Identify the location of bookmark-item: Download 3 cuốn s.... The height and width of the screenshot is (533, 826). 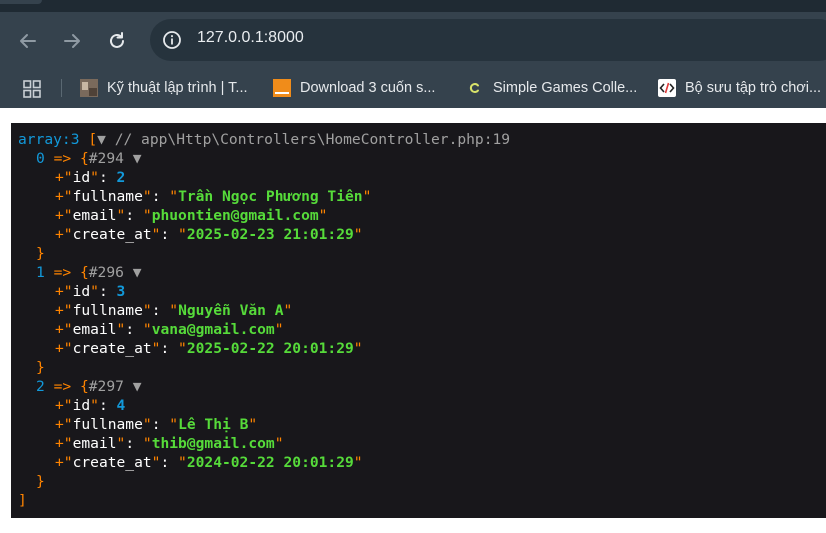
(354, 88).